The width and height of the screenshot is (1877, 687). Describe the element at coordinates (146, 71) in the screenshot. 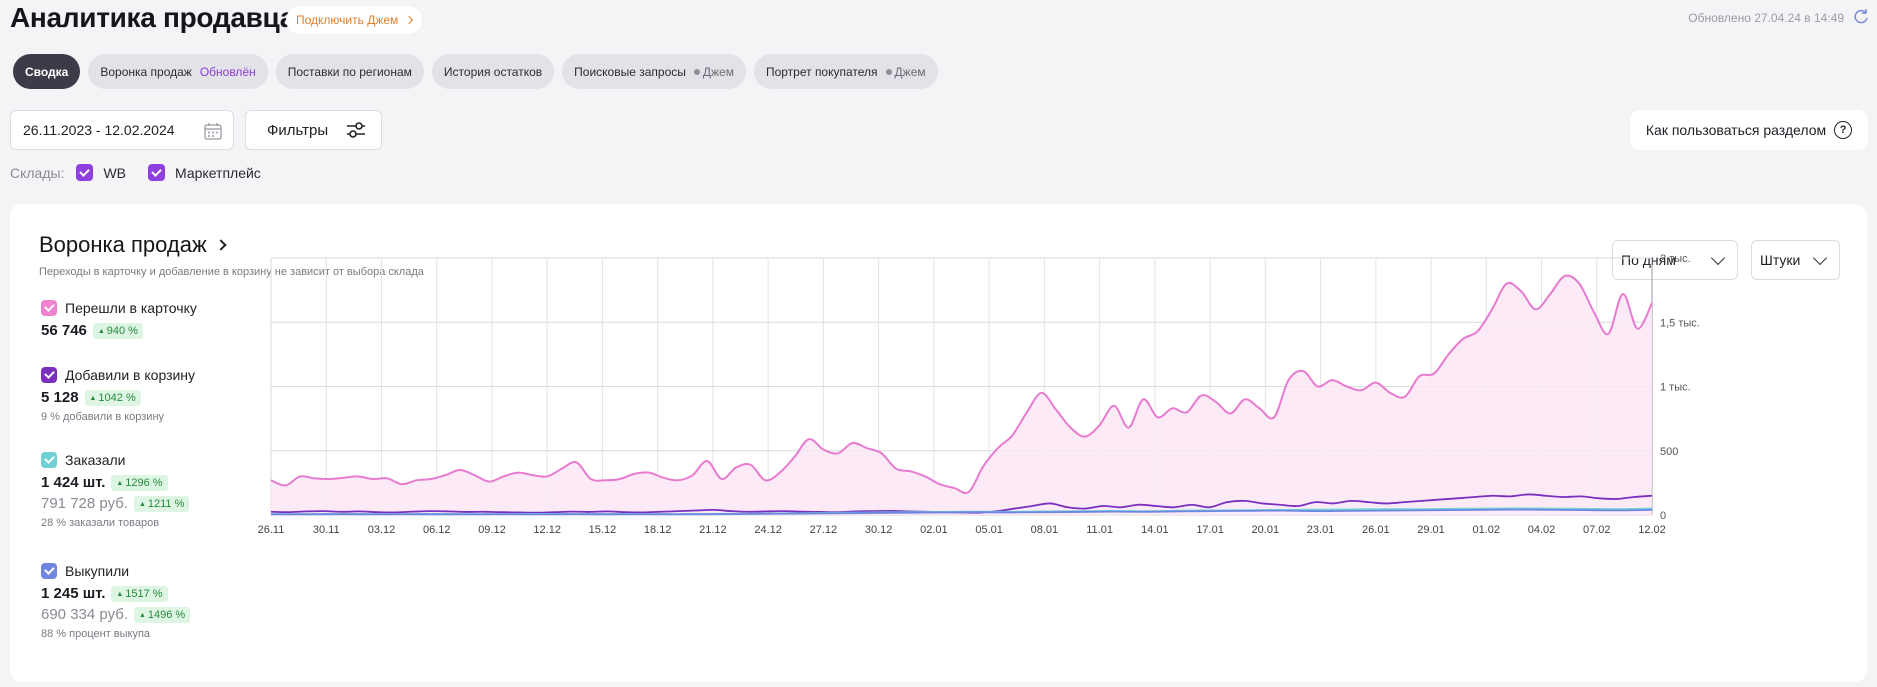

I see `tab-label: Воронка продаж` at that location.